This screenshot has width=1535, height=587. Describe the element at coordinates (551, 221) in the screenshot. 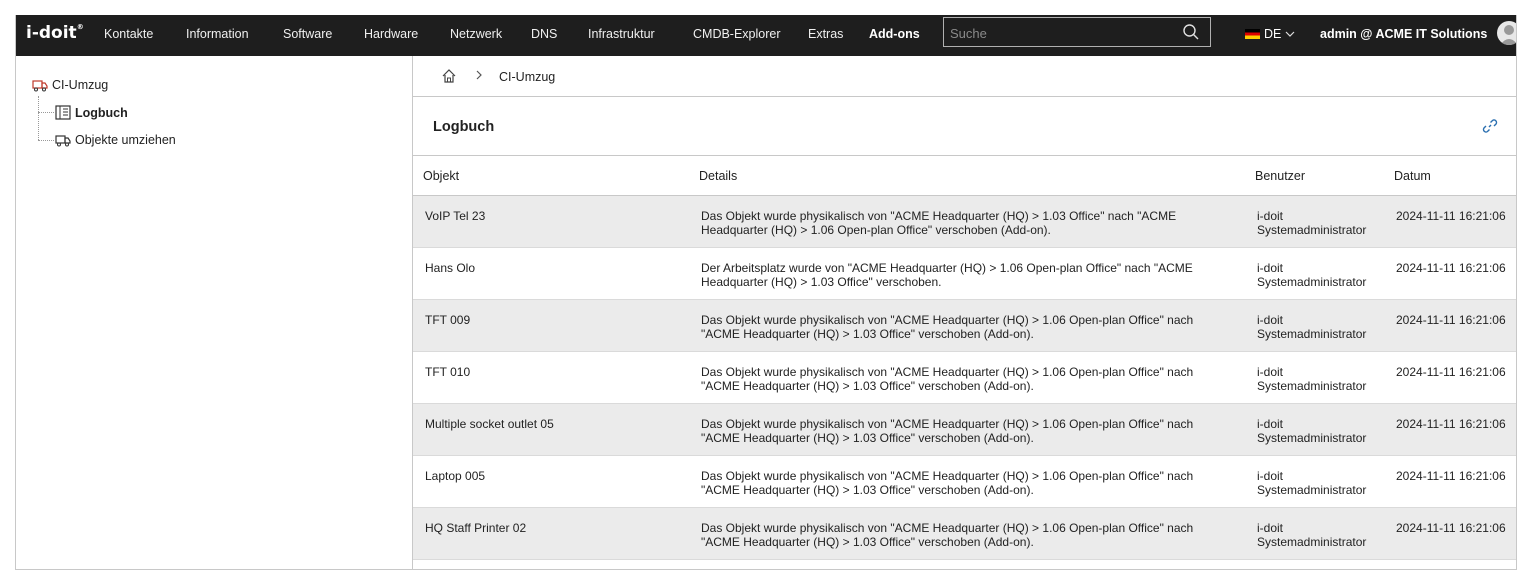

I see `cell-objekt: VoIP Tel 23` at that location.